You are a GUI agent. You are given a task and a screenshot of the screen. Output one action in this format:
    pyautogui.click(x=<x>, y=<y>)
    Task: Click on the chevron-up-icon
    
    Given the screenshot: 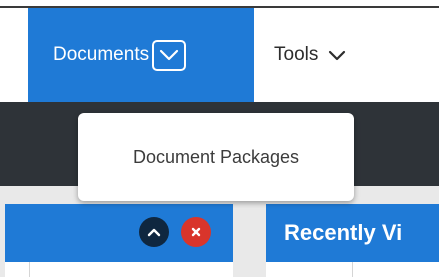 What is the action you would take?
    pyautogui.click(x=154, y=232)
    